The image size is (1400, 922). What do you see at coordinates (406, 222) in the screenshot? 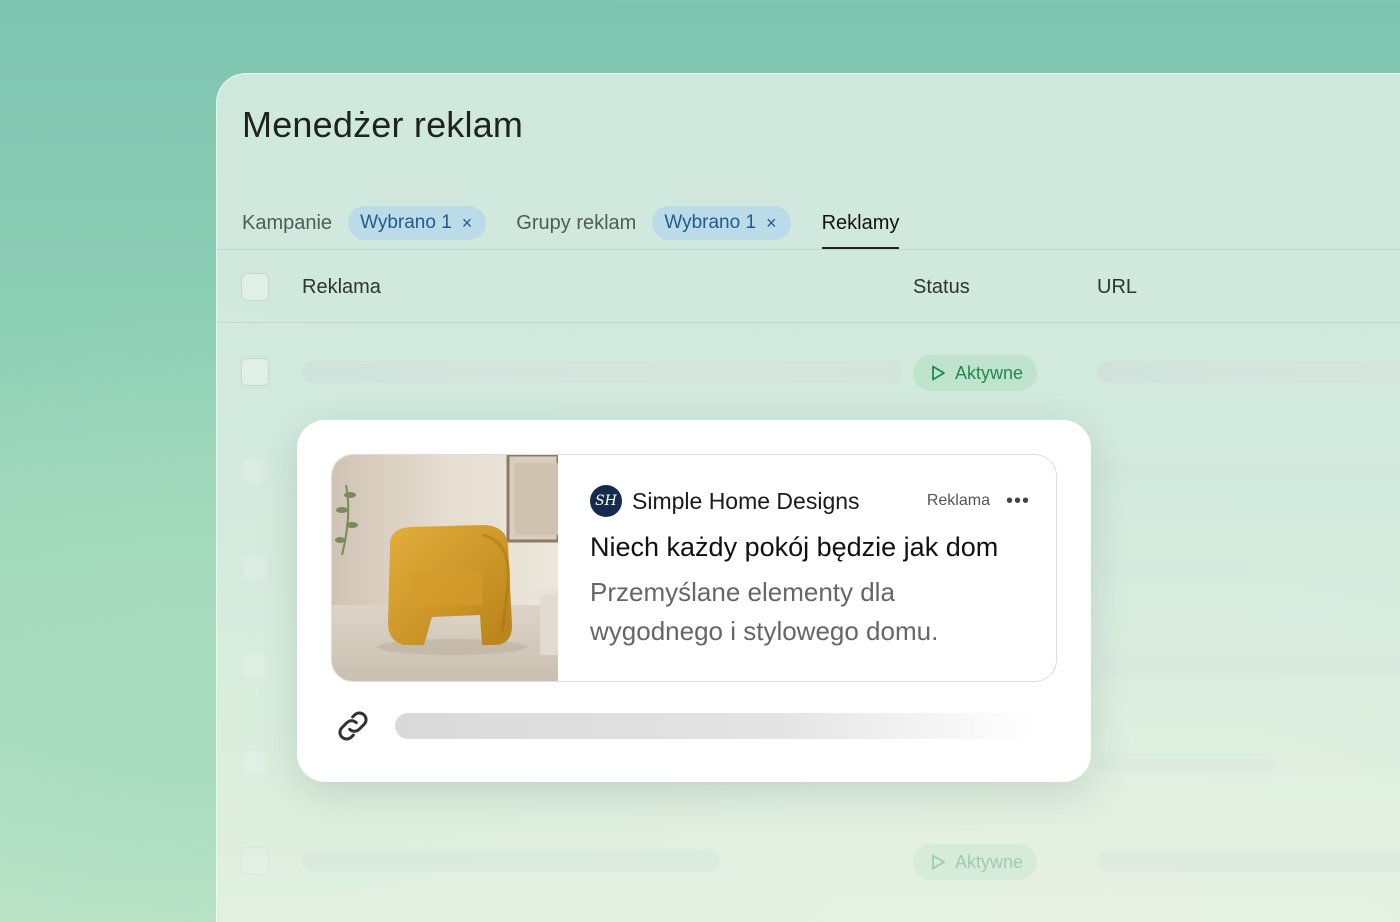
I see `campaigns-chip-label: Wybrano 1` at bounding box center [406, 222].